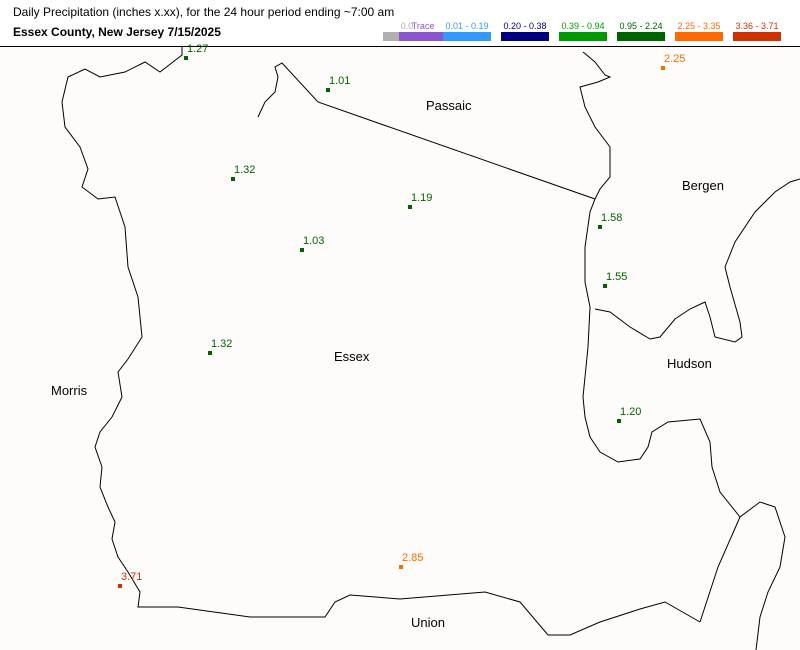  What do you see at coordinates (132, 577) in the screenshot?
I see `station-value: 3.71` at bounding box center [132, 577].